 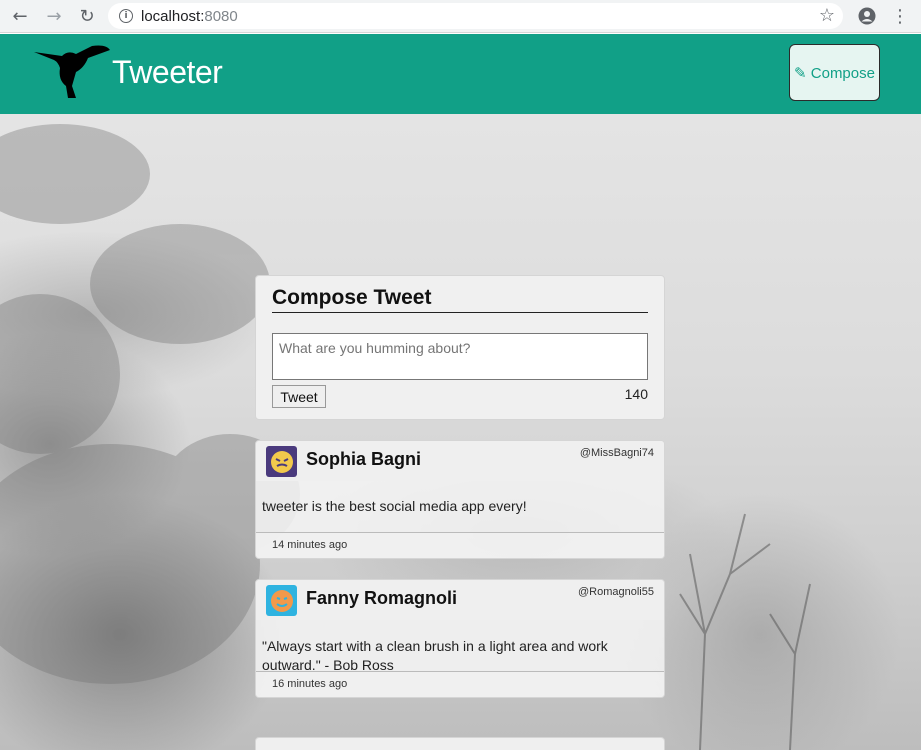 What do you see at coordinates (364, 459) in the screenshot?
I see `tweet-author-name: Sophia Bagni` at bounding box center [364, 459].